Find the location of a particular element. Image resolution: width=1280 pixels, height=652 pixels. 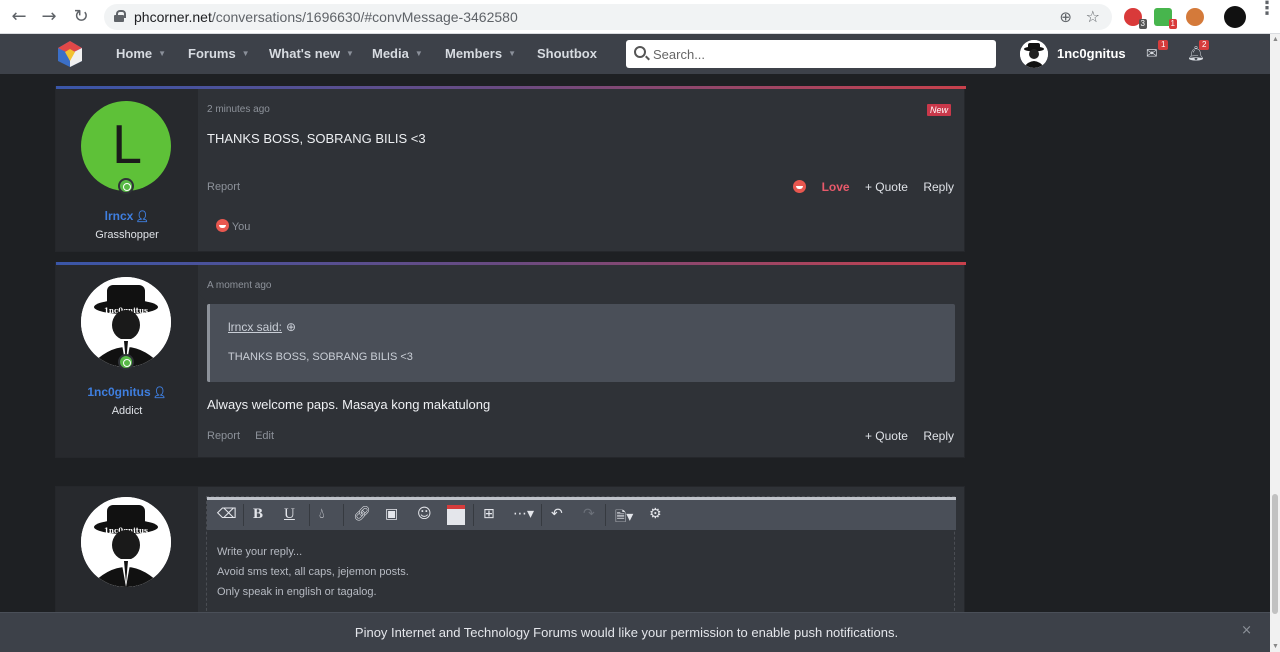

bookmark-star-icon: ☆ is located at coordinates (1093, 16).